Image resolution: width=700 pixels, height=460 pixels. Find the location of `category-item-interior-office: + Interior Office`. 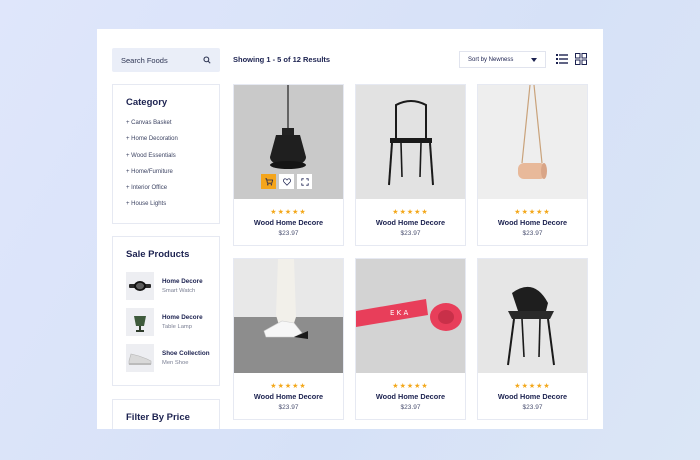

category-item-interior-office: + Interior Office is located at coordinates (172, 191).